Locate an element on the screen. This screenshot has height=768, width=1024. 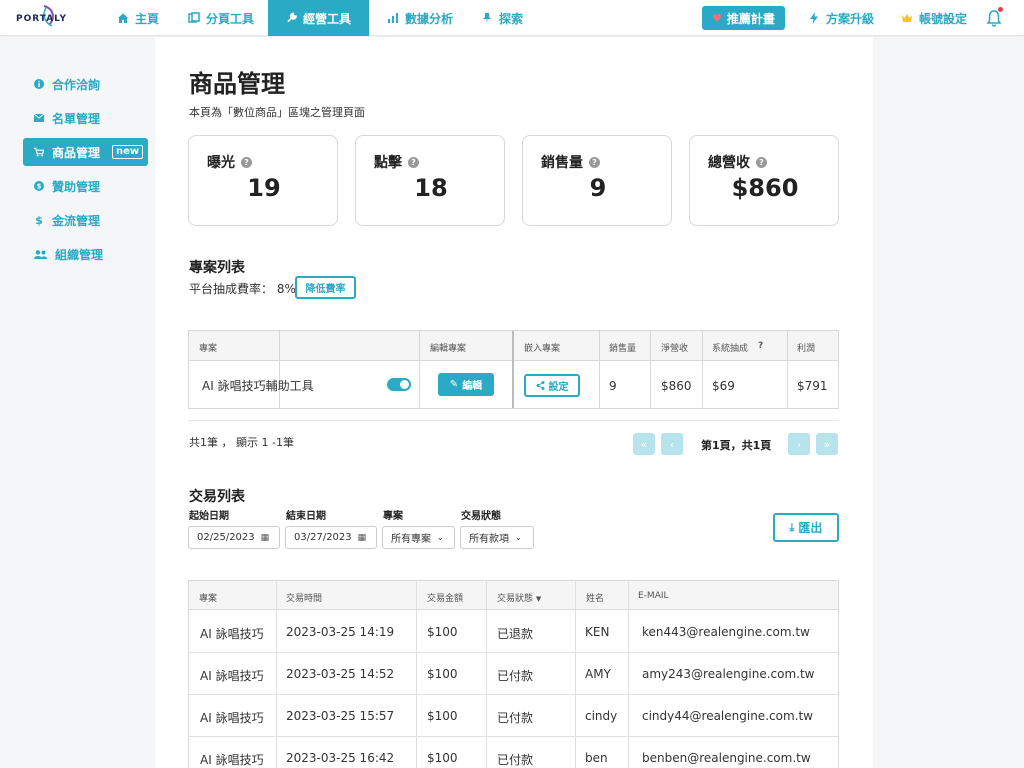
row-time: 2023-03-25 14:52 is located at coordinates (340, 674).